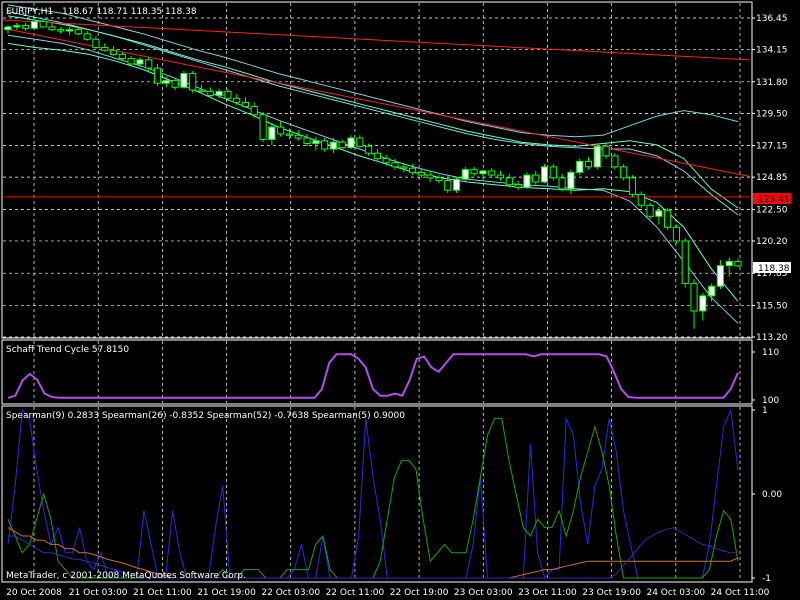 This screenshot has width=800, height=600. What do you see at coordinates (772, 147) in the screenshot?
I see `price-tick-label: 127.15` at bounding box center [772, 147].